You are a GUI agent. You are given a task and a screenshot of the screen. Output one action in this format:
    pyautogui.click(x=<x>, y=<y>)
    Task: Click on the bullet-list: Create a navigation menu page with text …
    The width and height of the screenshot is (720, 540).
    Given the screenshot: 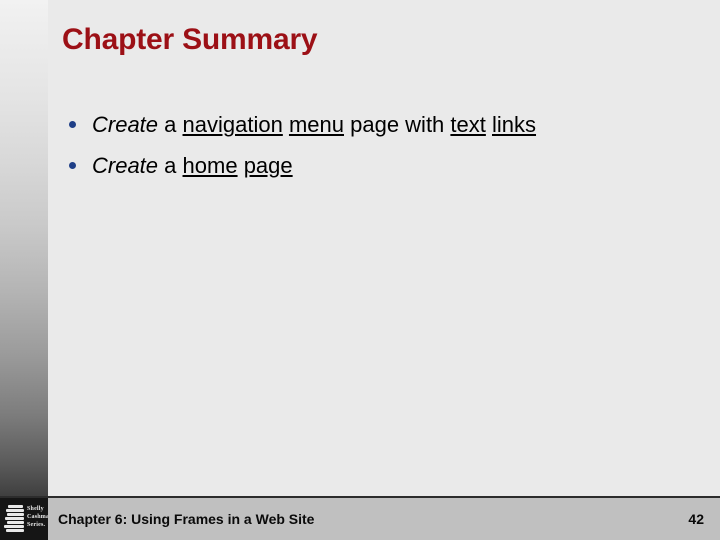 What is the action you would take?
    pyautogui.click(x=382, y=145)
    